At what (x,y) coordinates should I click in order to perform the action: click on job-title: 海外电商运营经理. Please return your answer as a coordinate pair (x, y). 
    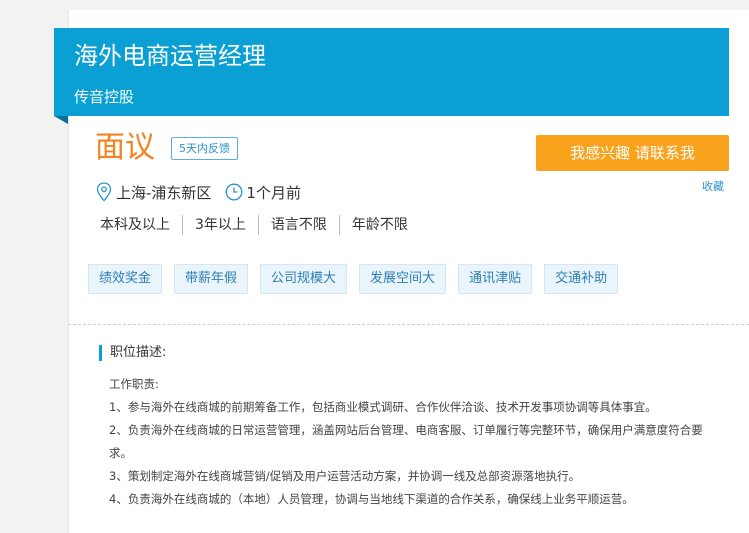
    Looking at the image, I should click on (170, 56).